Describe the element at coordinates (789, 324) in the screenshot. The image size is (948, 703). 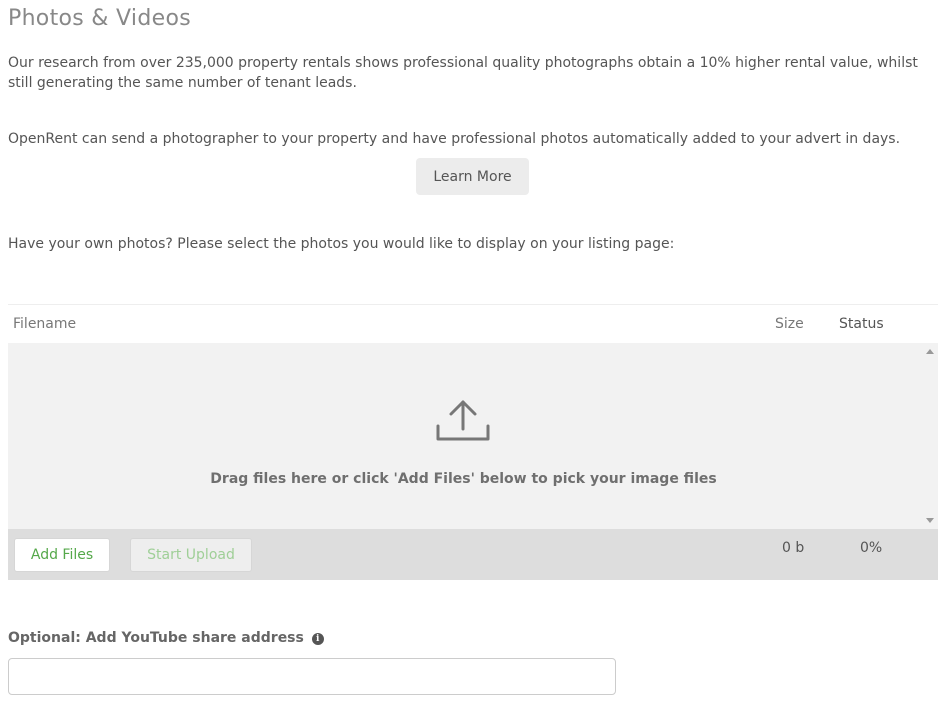
I see `column-header-size: Size` at that location.